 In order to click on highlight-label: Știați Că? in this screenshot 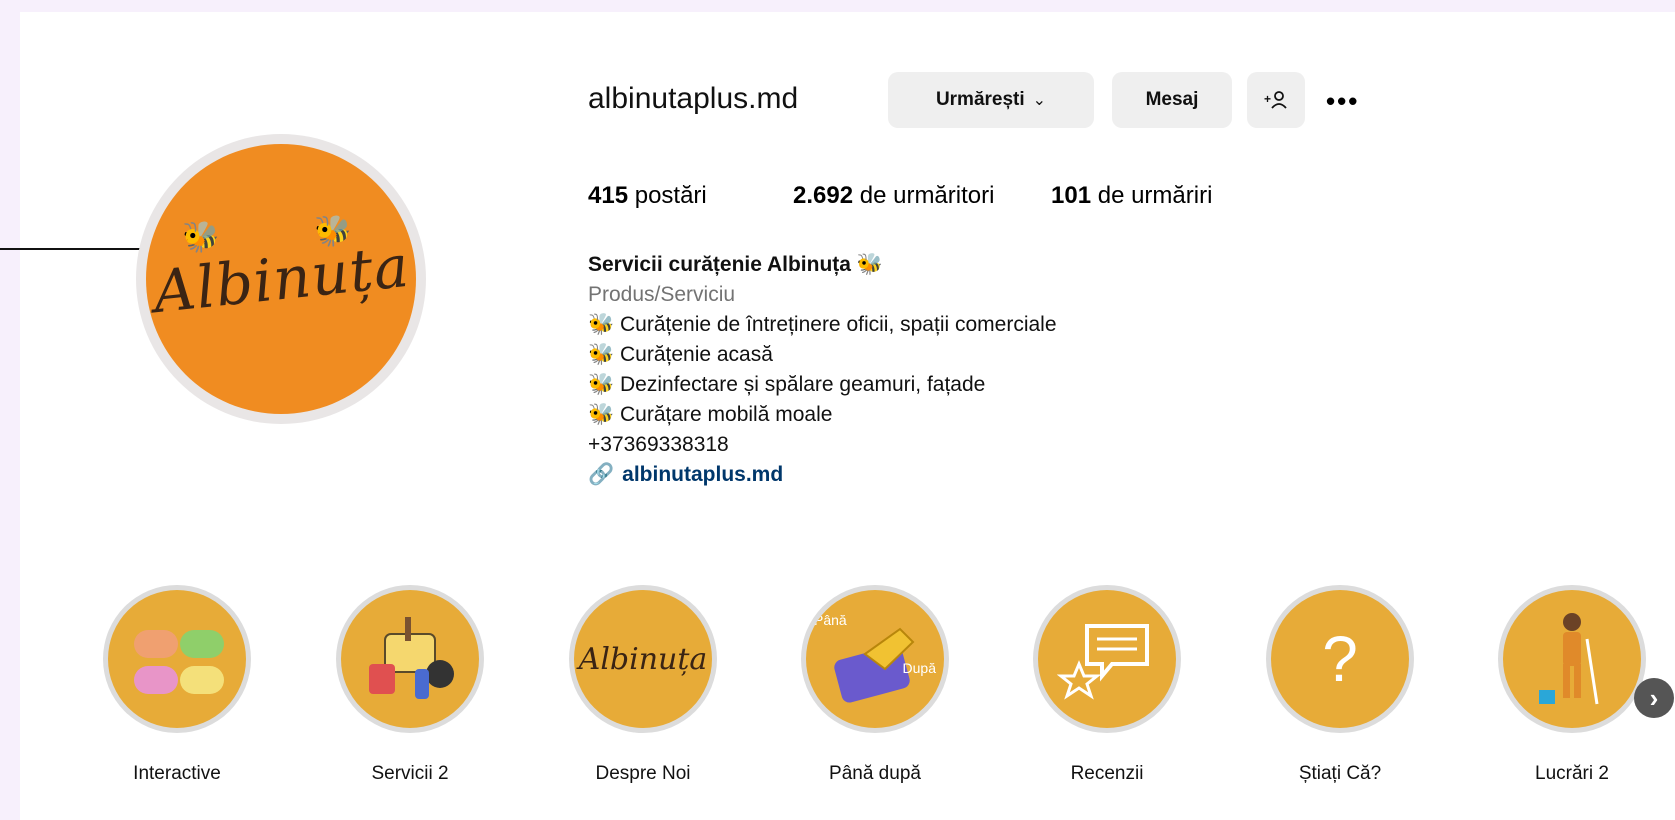, I will do `click(1340, 773)`.